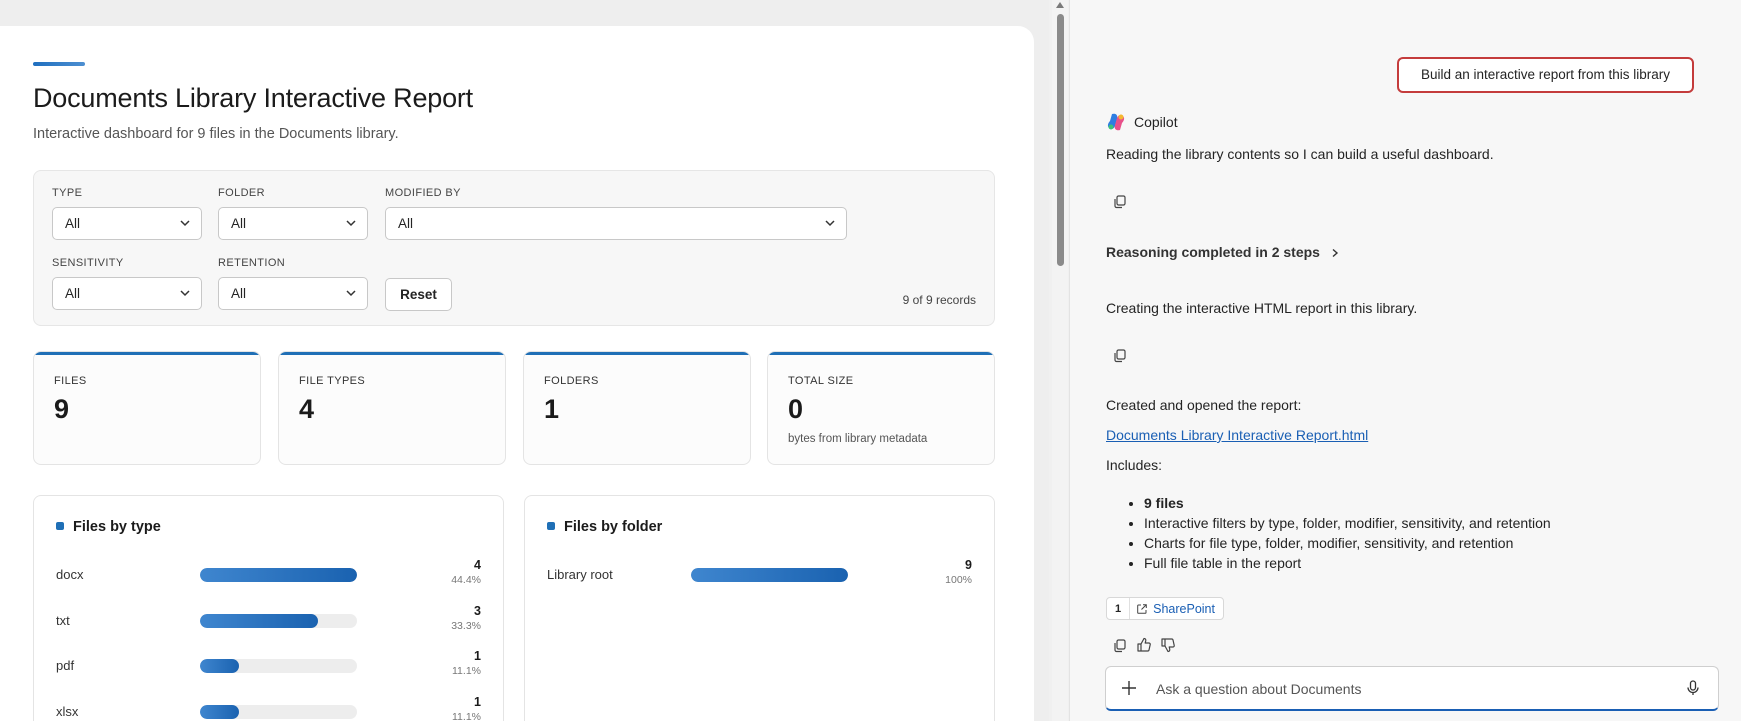  I want to click on bar-value: 4, so click(477, 565).